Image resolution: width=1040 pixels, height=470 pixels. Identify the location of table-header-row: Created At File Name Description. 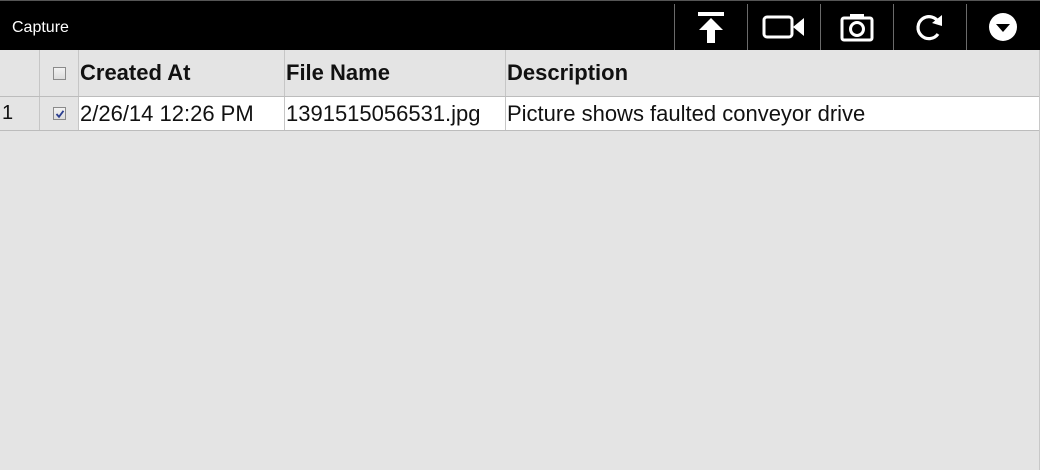
(519, 73).